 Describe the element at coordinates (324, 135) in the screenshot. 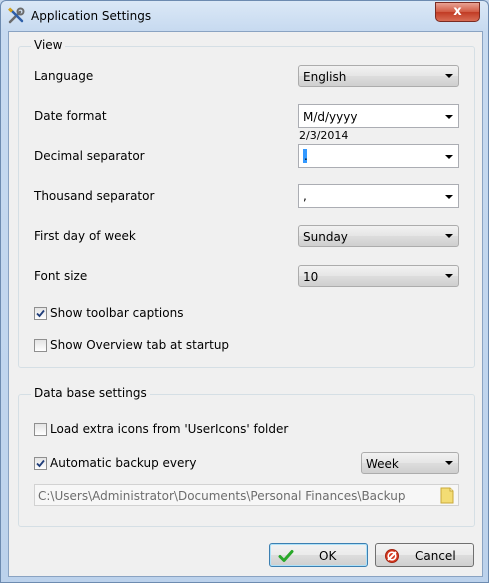

I see `date-format-sample: 2/3/2014` at that location.